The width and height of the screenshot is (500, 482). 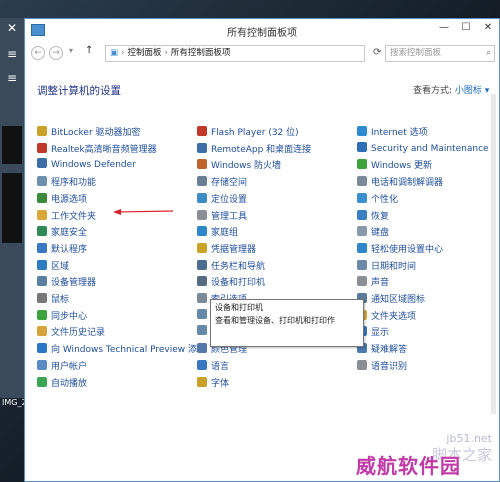 I want to click on control-panel-item: 轻松使用设置中心, so click(x=400, y=249).